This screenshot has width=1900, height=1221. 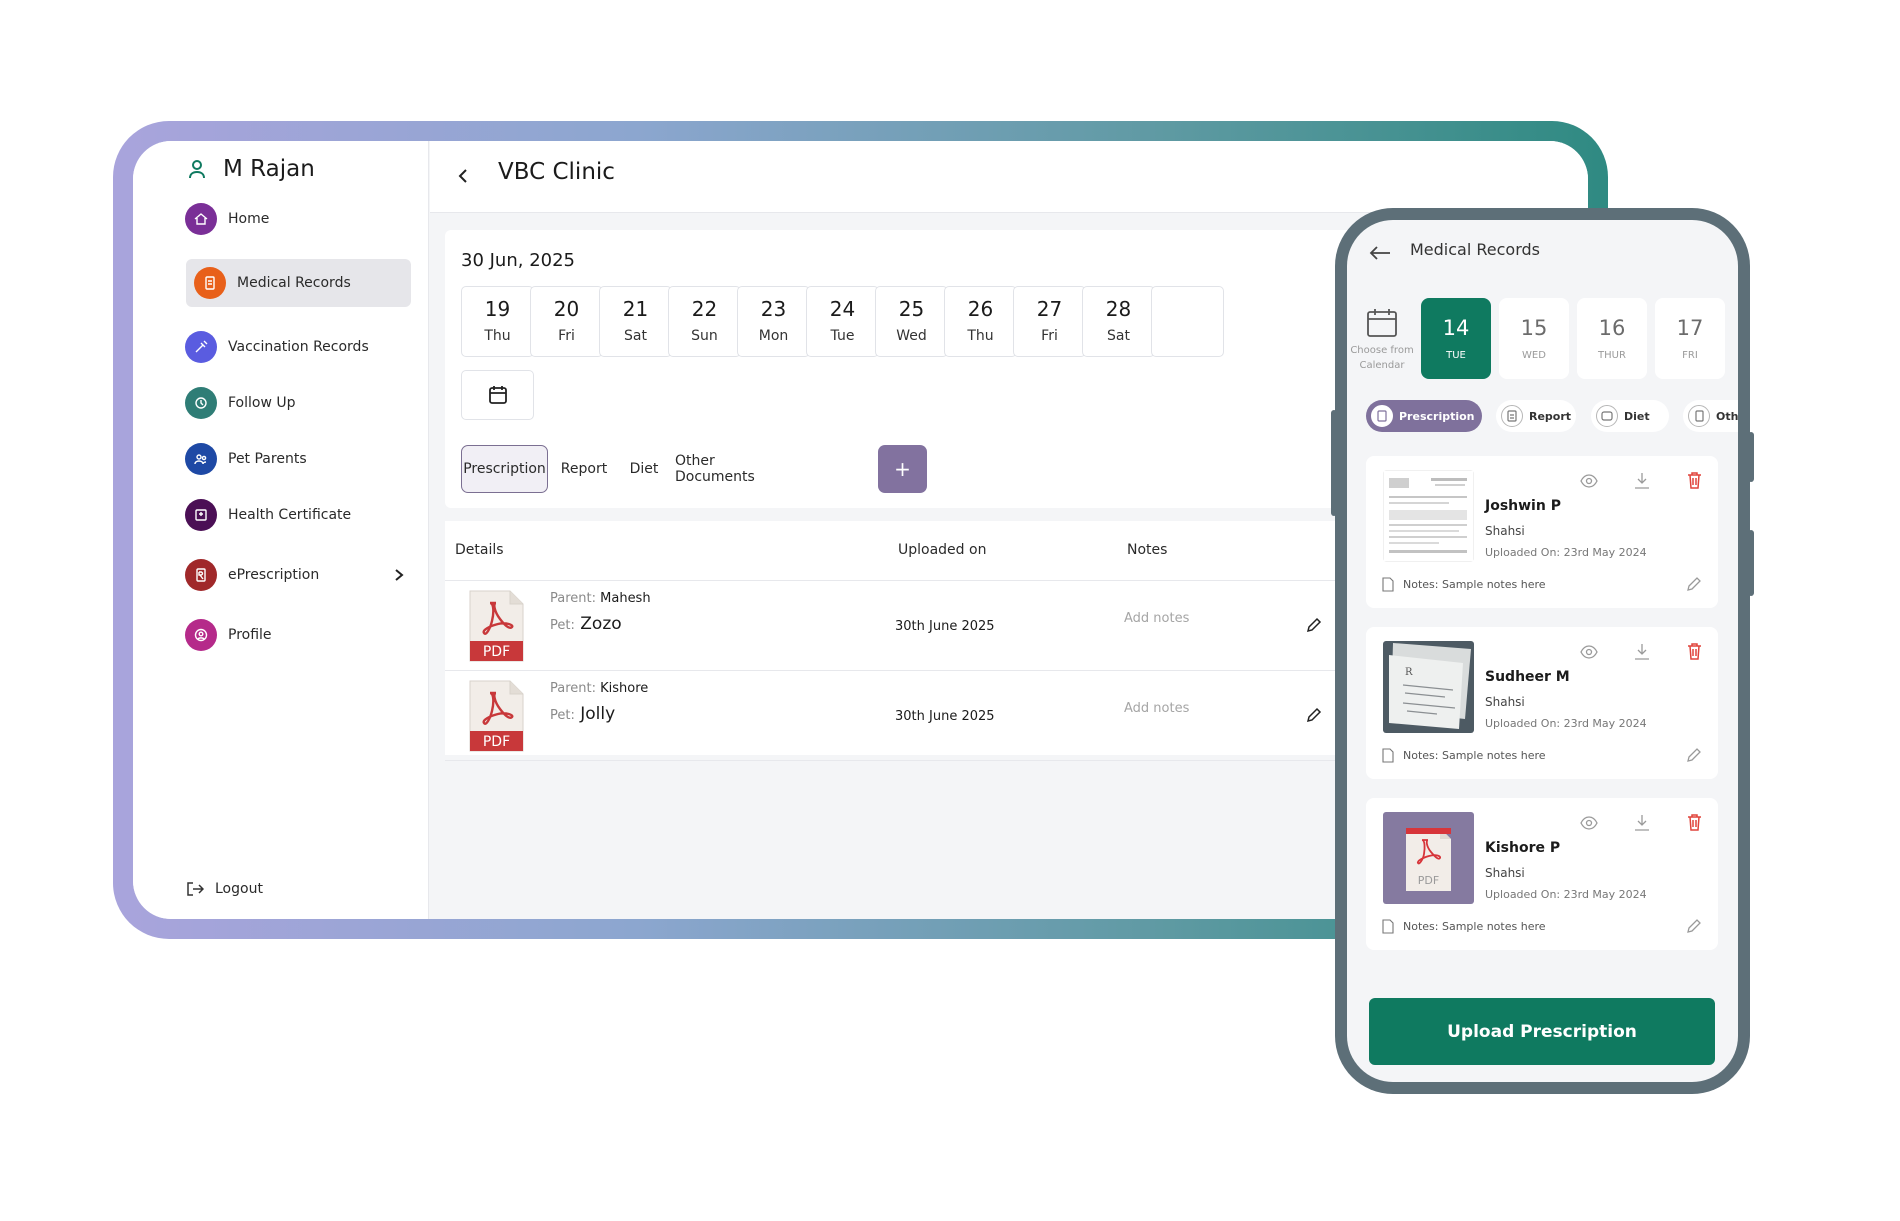 What do you see at coordinates (902, 469) in the screenshot?
I see `add-document-button: +` at bounding box center [902, 469].